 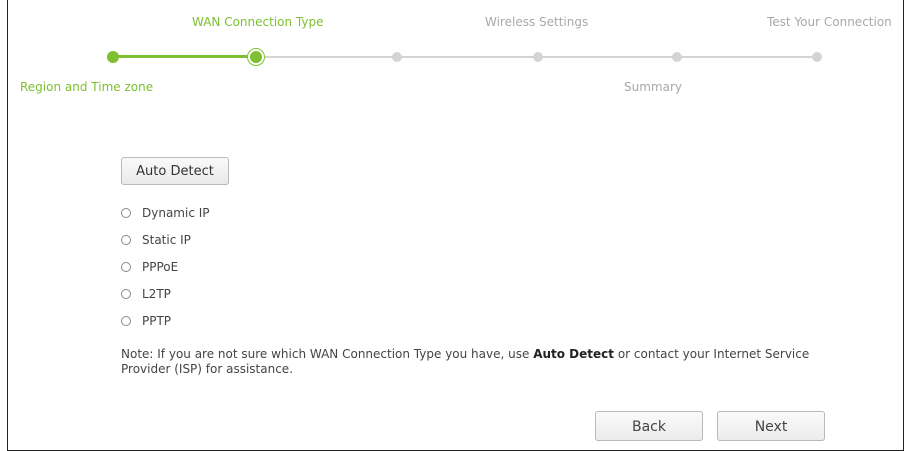 I want to click on stepper-track-progress, so click(x=184, y=56).